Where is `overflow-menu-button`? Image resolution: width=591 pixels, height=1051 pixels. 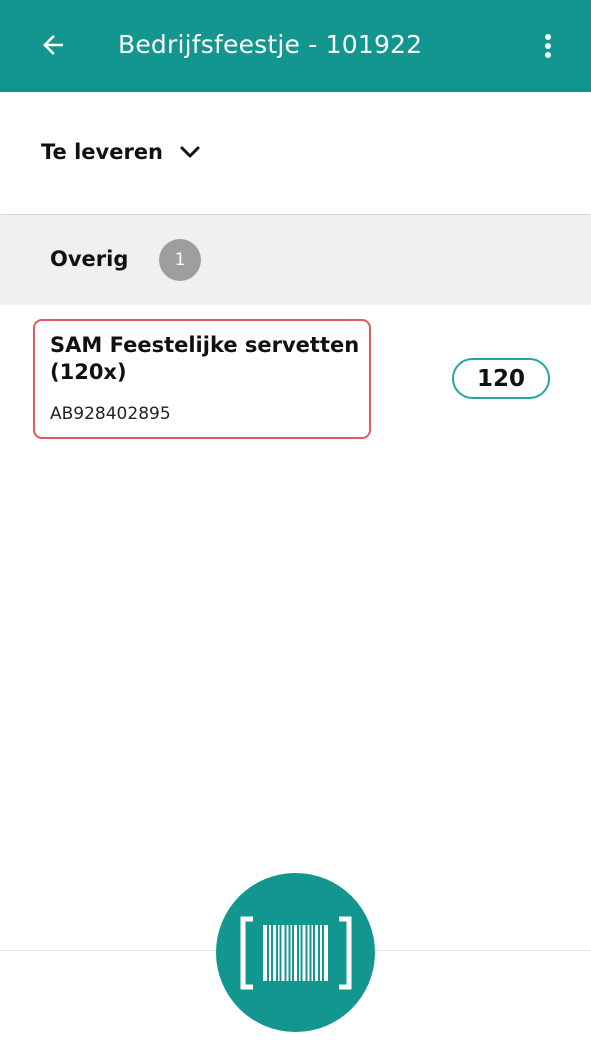 overflow-menu-button is located at coordinates (548, 46).